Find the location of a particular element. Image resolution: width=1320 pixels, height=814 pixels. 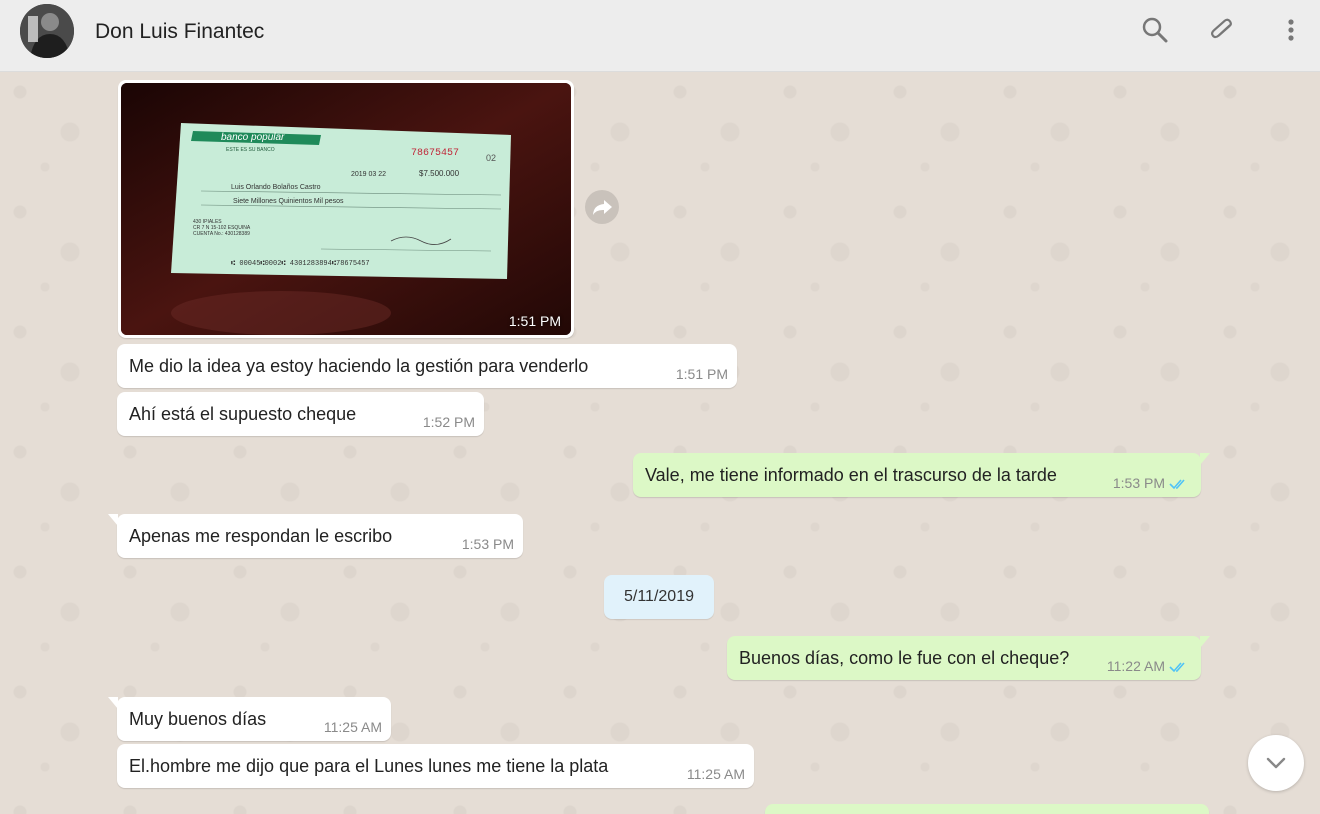

cheque-account: CUENTA No.: 430128389 is located at coordinates (221, 234).